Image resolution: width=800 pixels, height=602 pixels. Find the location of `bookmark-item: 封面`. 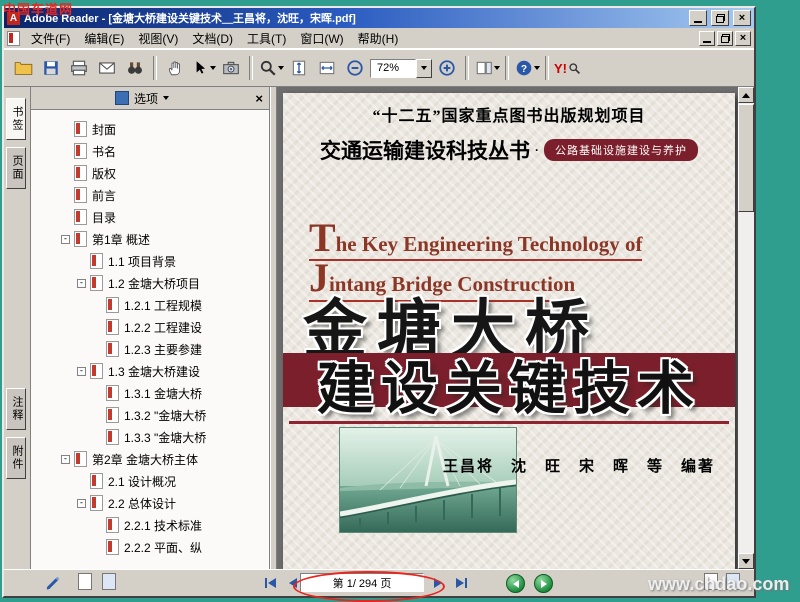

bookmark-item: 封面 is located at coordinates (150, 129).